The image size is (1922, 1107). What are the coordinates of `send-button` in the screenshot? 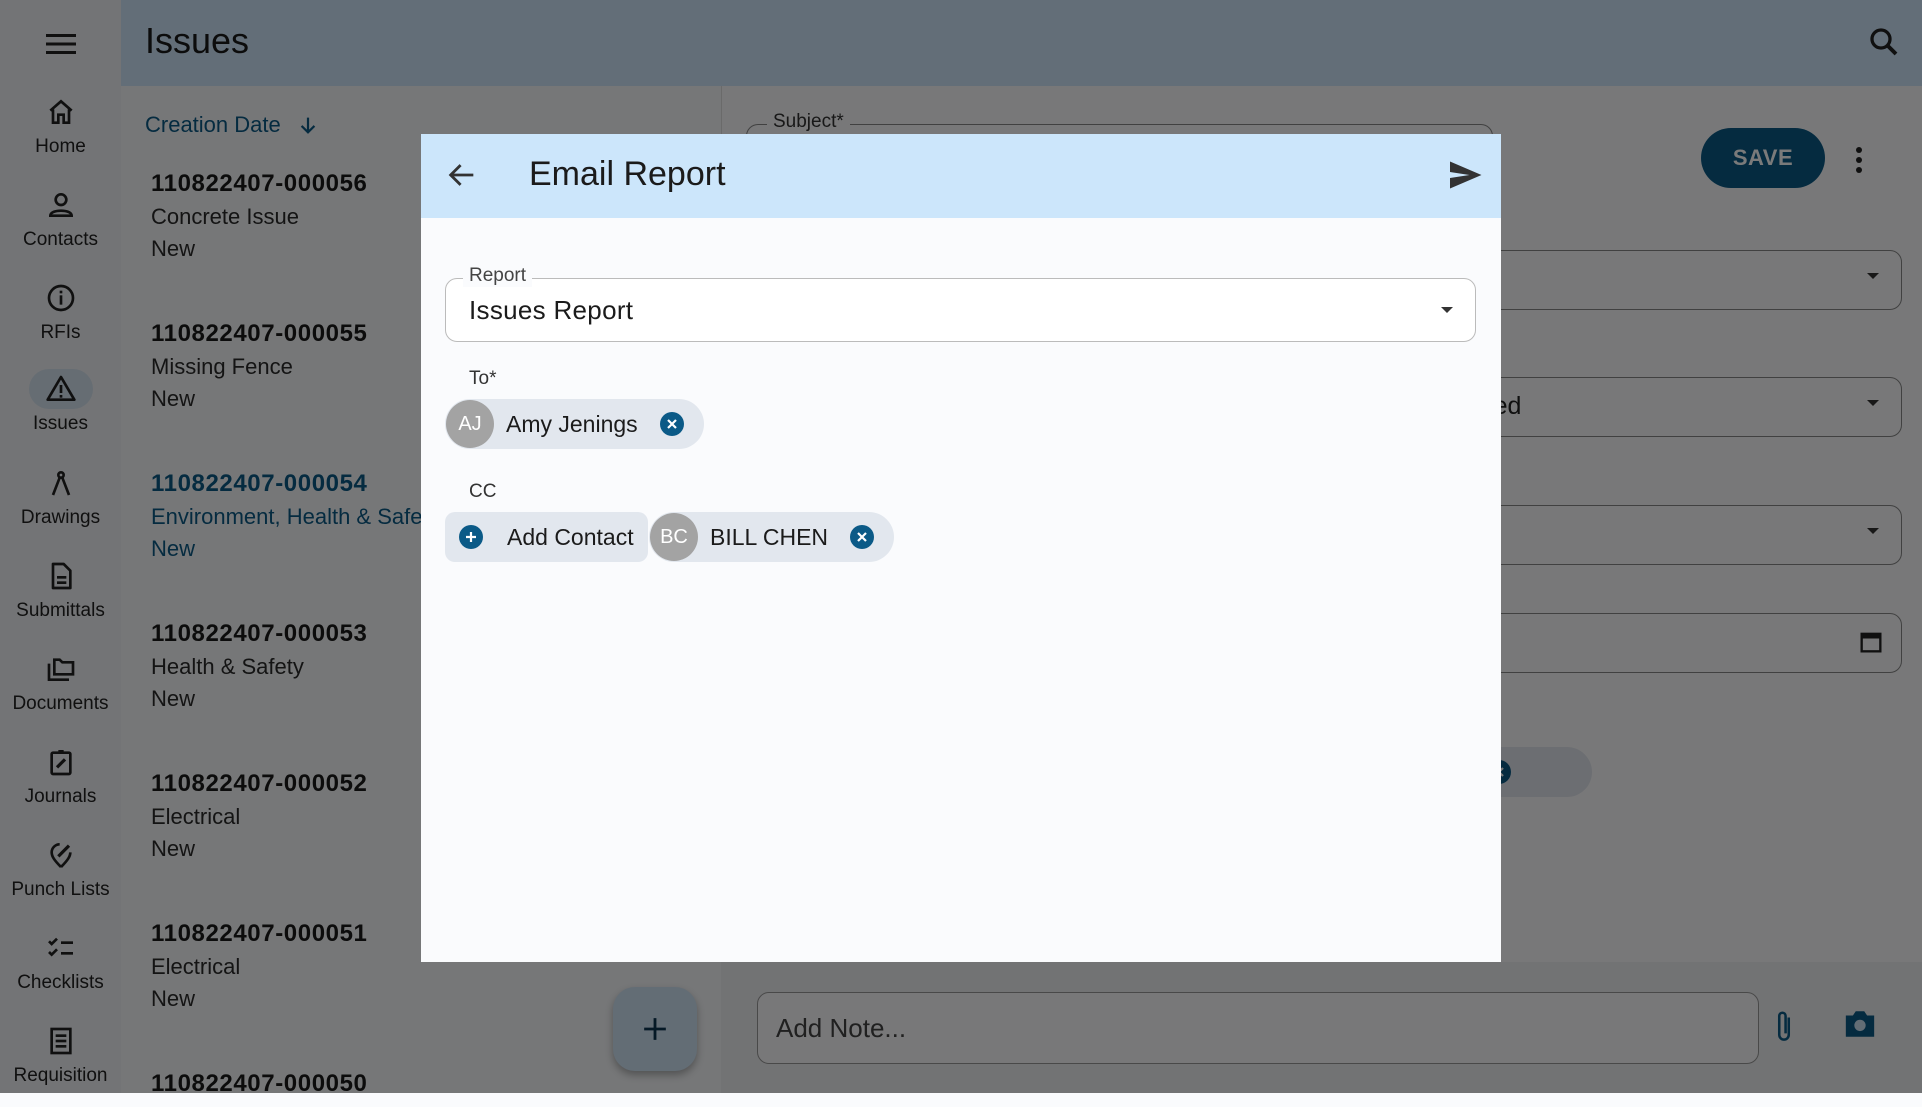 It's located at (1465, 177).